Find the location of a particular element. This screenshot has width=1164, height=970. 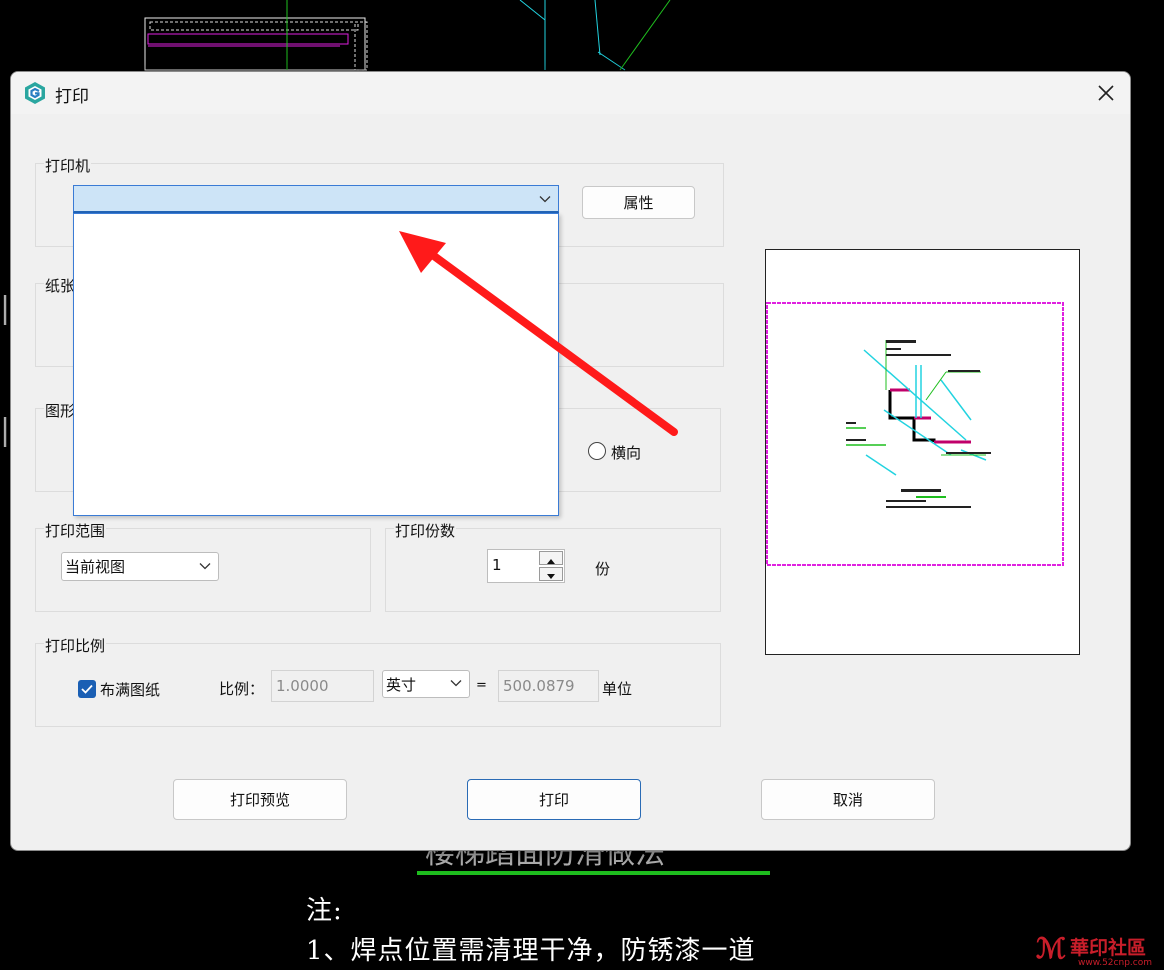

orientation-group-label: 图形 is located at coordinates (60, 410).